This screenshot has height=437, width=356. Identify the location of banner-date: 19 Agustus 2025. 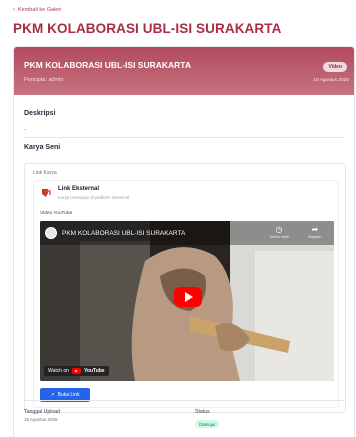
(331, 80).